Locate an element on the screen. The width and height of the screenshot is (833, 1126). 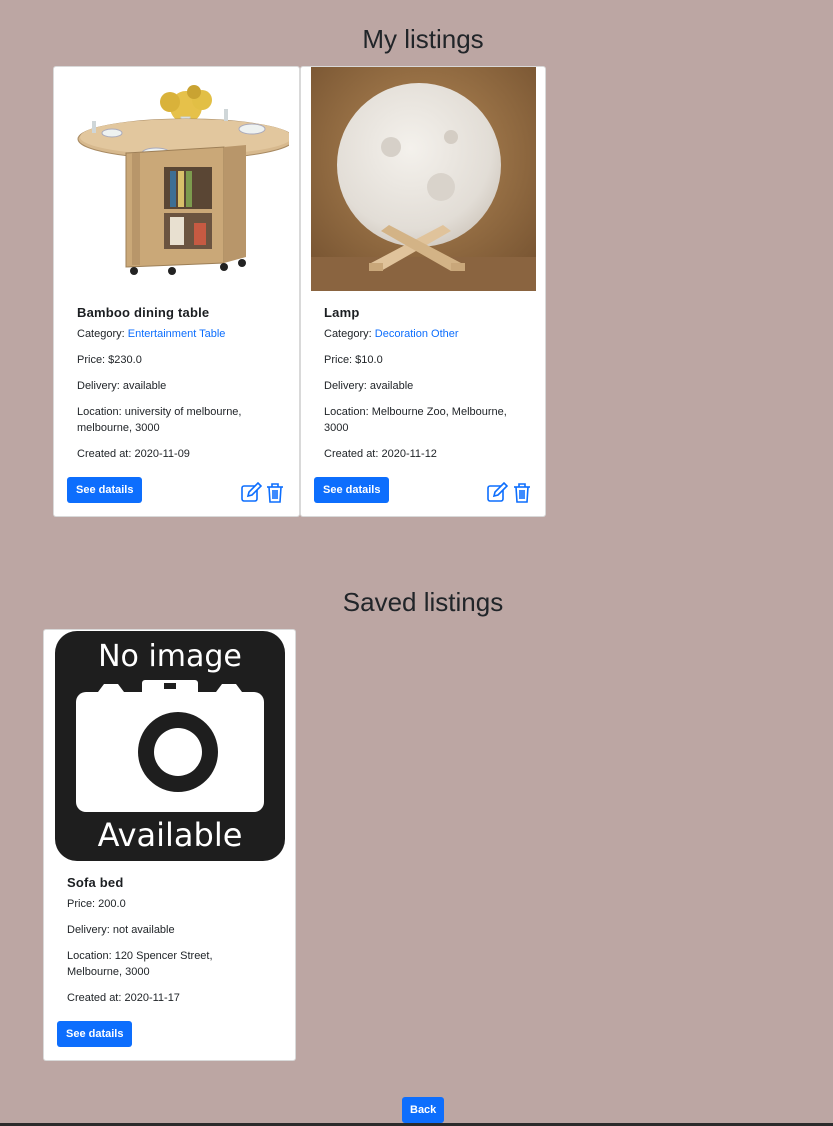
listing-category: Category: Decoration Other is located at coordinates (428, 334).